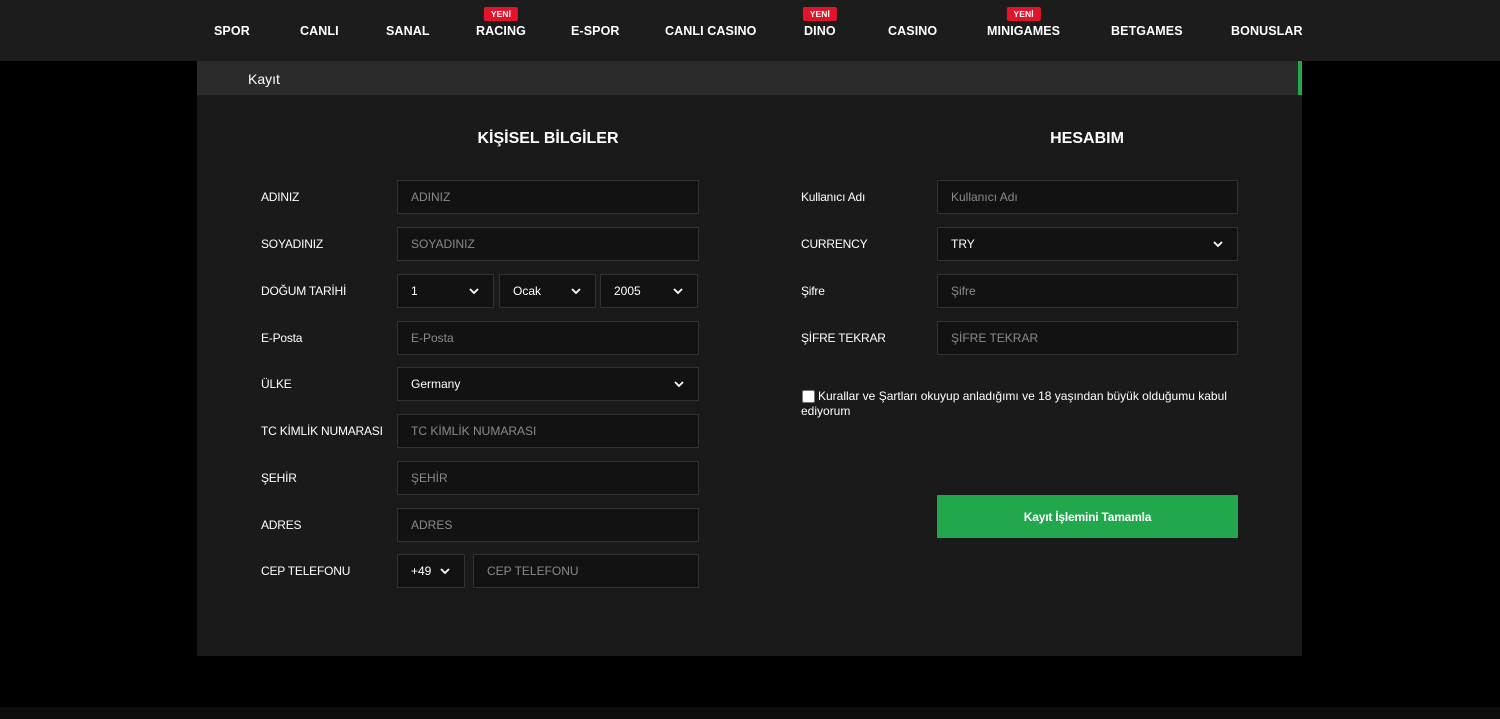  I want to click on account-title: HESABIM, so click(1087, 138).